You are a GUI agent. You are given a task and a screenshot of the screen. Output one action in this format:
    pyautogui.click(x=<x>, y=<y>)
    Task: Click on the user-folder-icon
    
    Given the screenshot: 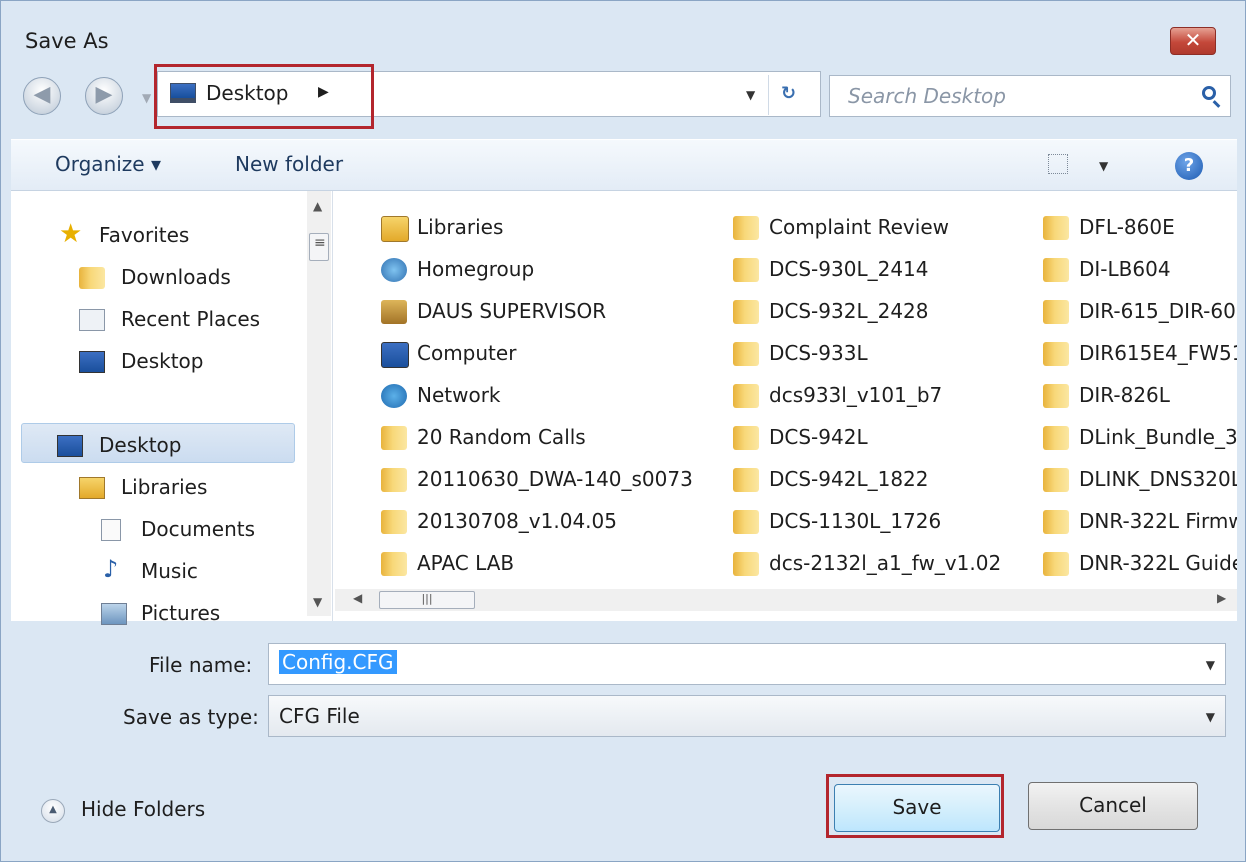 What is the action you would take?
    pyautogui.click(x=394, y=312)
    